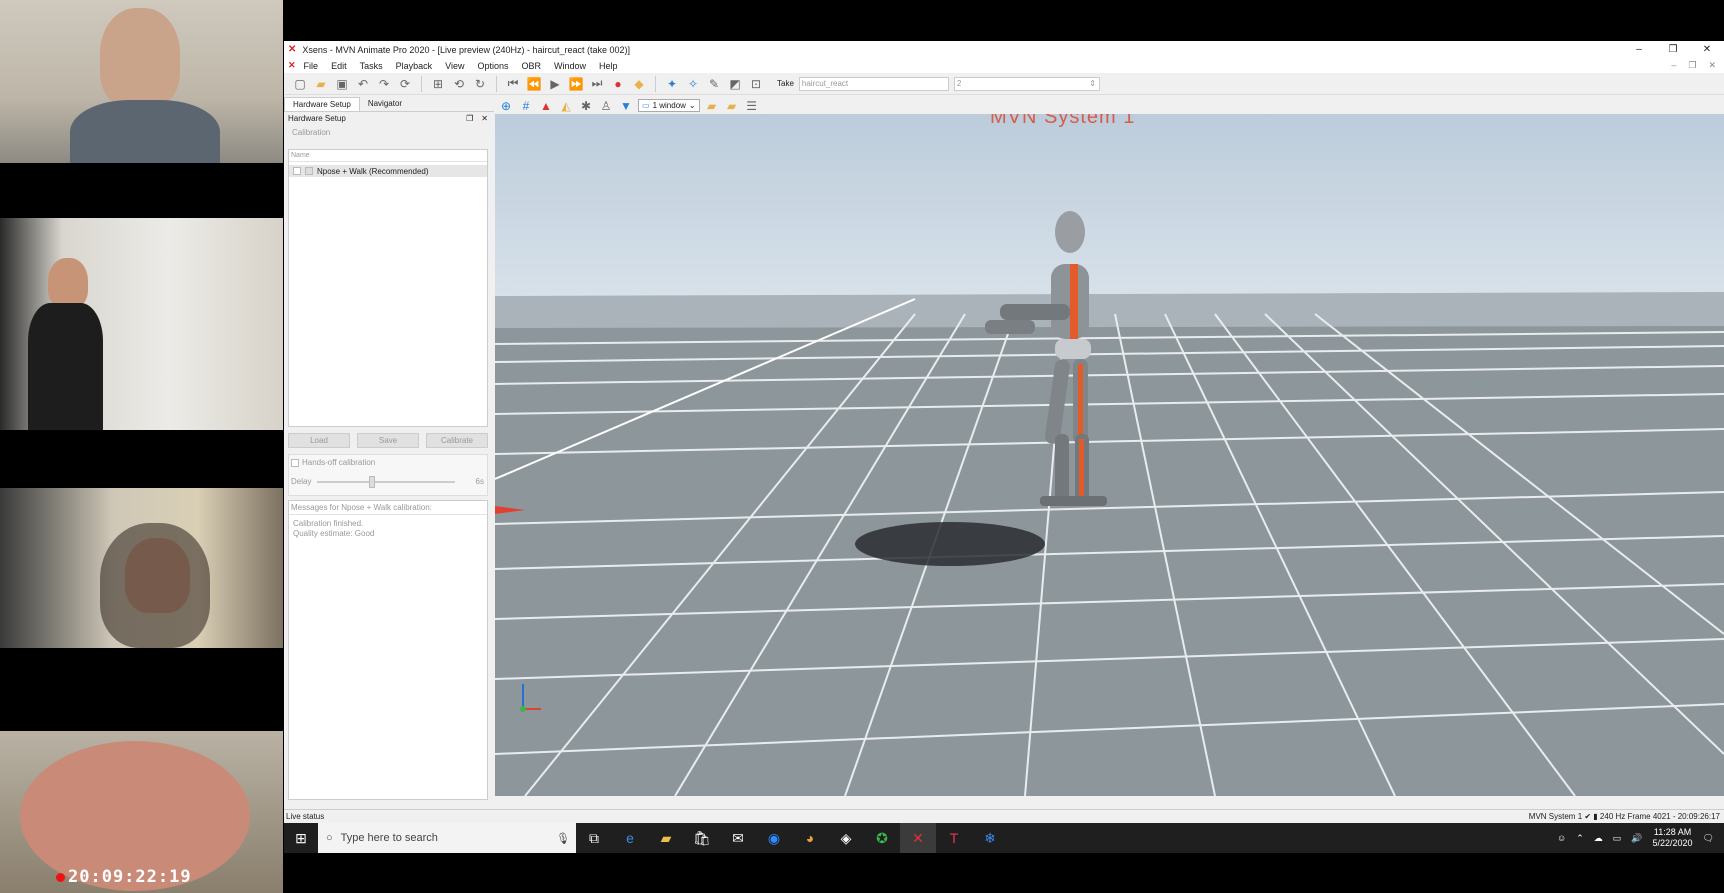  I want to click on delay-slider, so click(386, 482).